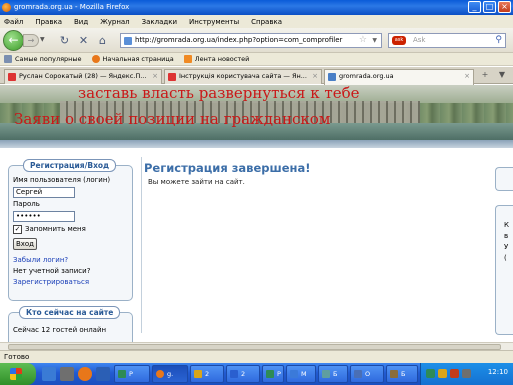 This screenshot has height=385, width=513. Describe the element at coordinates (55, 229) in the screenshot. I see `remember-label: Запомнить меня` at that location.